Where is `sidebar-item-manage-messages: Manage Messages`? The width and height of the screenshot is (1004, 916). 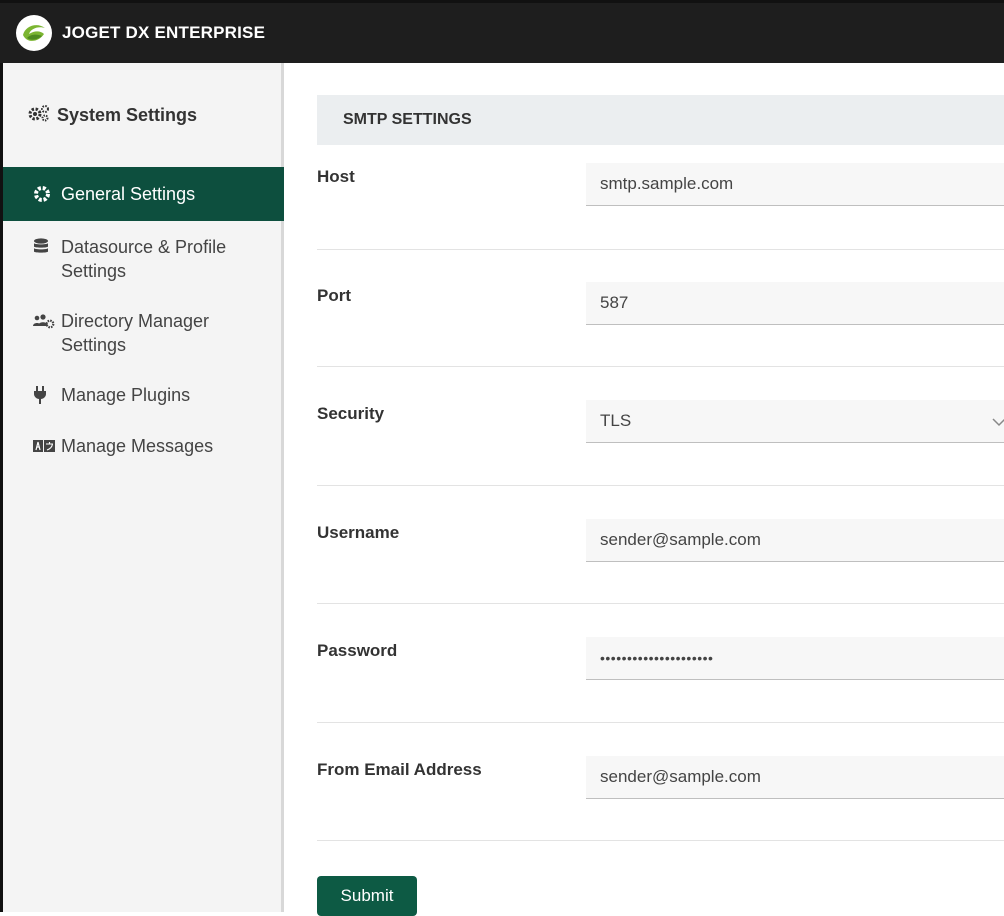
sidebar-item-manage-messages: Manage Messages is located at coordinates (143, 446).